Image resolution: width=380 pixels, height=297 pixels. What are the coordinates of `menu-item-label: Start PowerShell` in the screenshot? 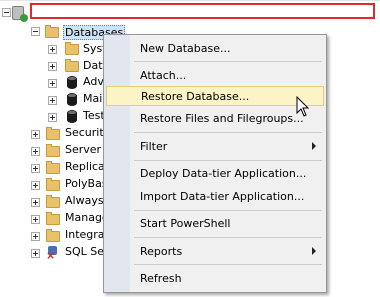 It's located at (185, 223).